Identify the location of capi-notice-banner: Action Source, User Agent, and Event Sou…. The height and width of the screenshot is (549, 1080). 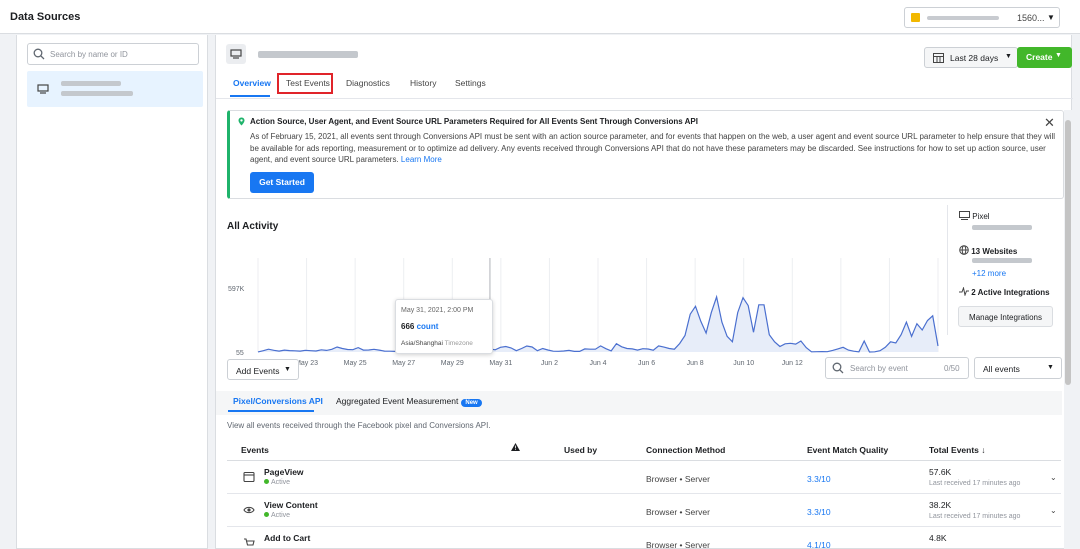
(645, 154).